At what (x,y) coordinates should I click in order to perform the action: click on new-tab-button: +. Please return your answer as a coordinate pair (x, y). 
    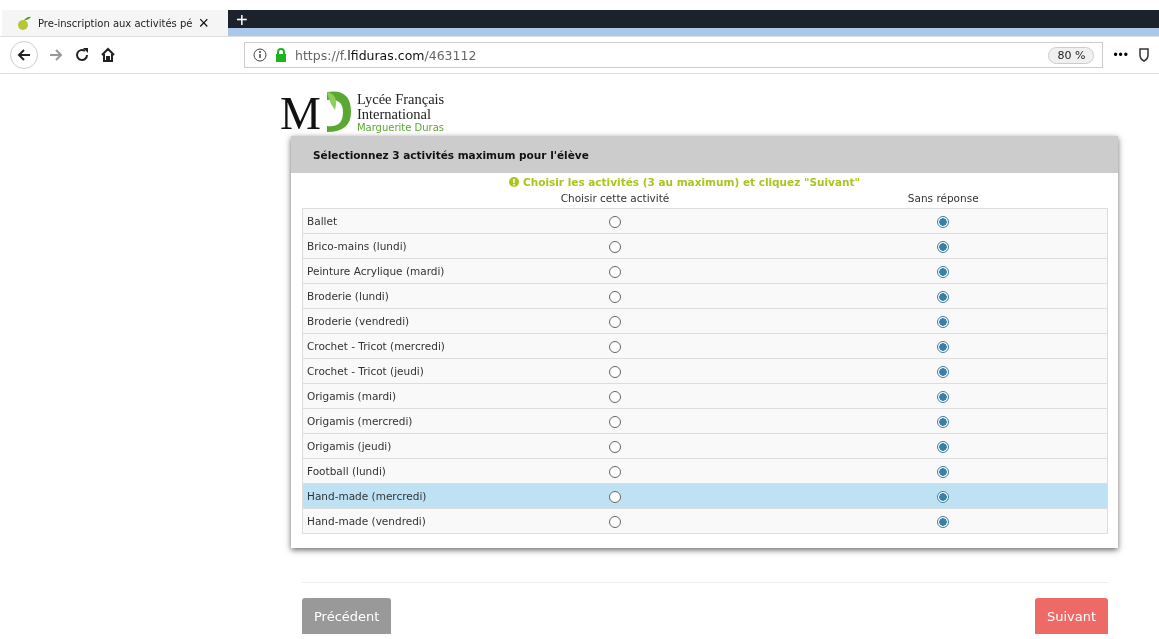
    Looking at the image, I should click on (242, 20).